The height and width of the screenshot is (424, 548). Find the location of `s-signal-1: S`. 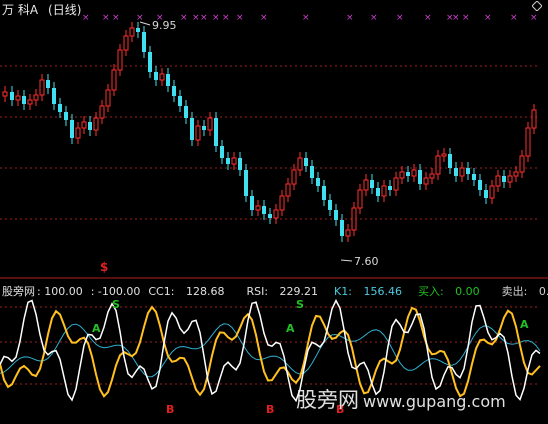

s-signal-1: S is located at coordinates (116, 304).